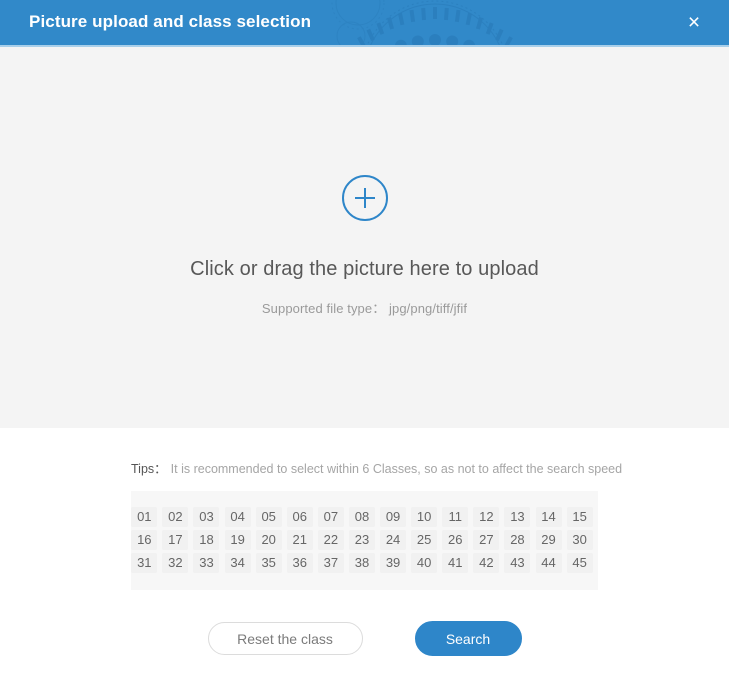 This screenshot has height=692, width=729. I want to click on class-chip: 39, so click(393, 563).